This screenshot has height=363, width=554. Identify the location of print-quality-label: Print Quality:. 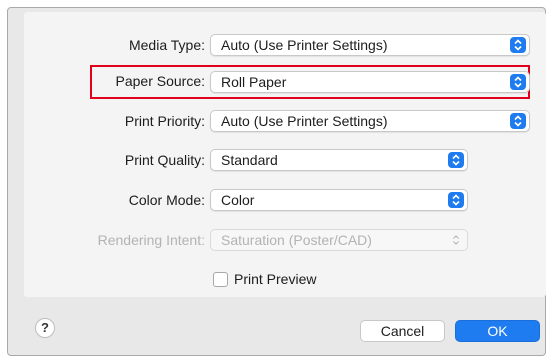
(164, 160).